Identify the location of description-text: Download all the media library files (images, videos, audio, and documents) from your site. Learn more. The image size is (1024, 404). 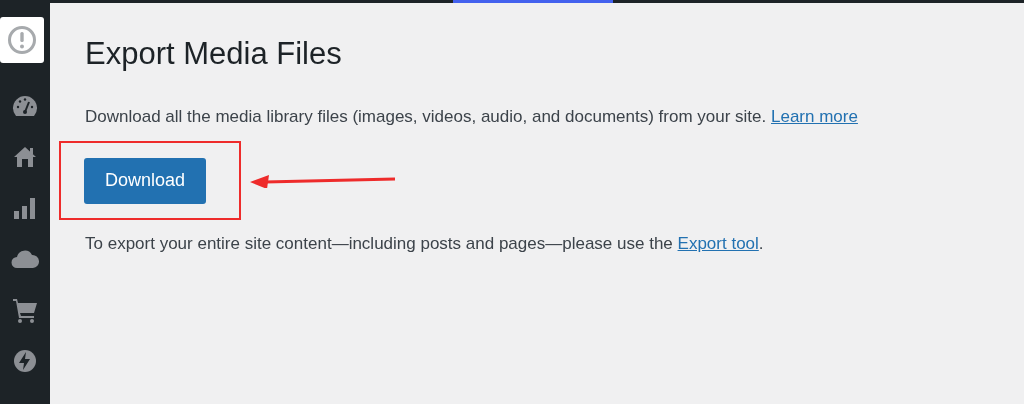
(471, 117).